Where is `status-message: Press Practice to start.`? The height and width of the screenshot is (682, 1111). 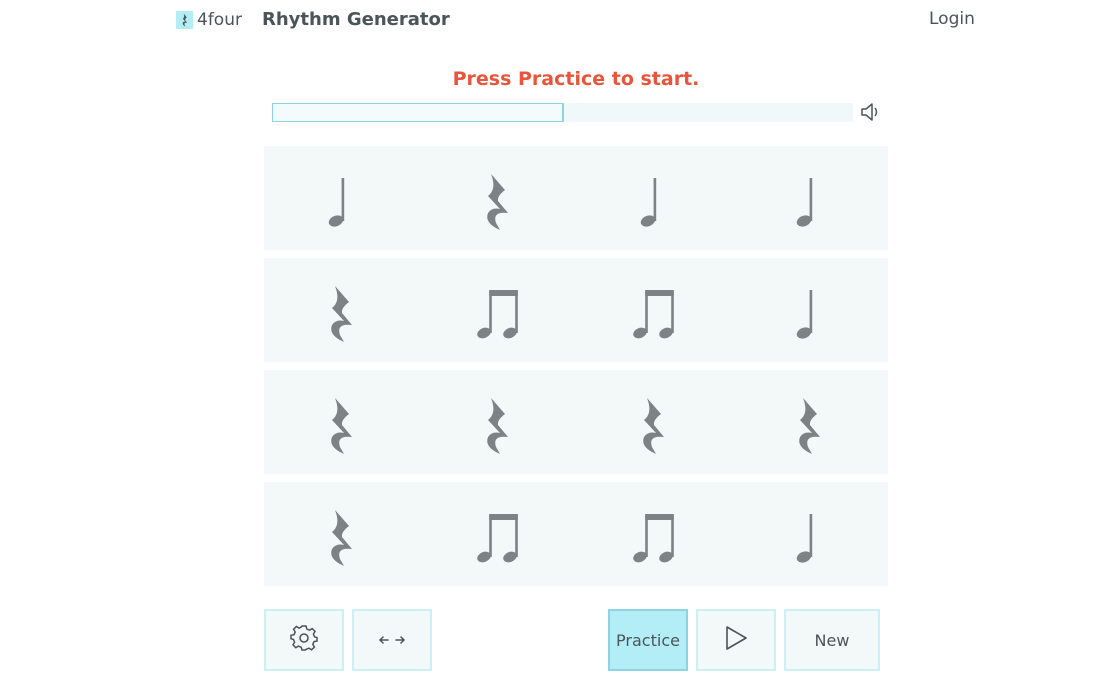 status-message: Press Practice to start. is located at coordinates (576, 79).